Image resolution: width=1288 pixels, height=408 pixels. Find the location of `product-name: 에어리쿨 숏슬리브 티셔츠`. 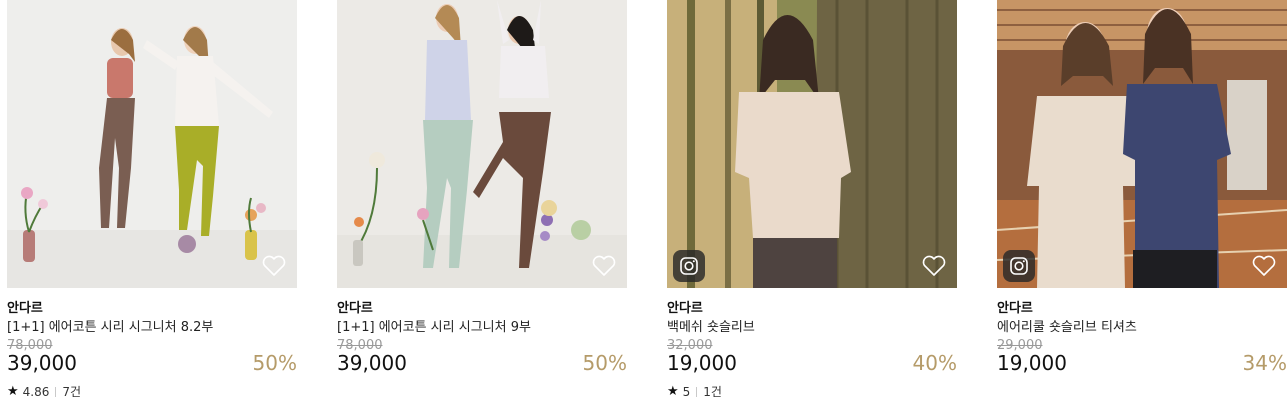

product-name: 에어리쿨 숏슬리브 티셔츠 is located at coordinates (1067, 325).